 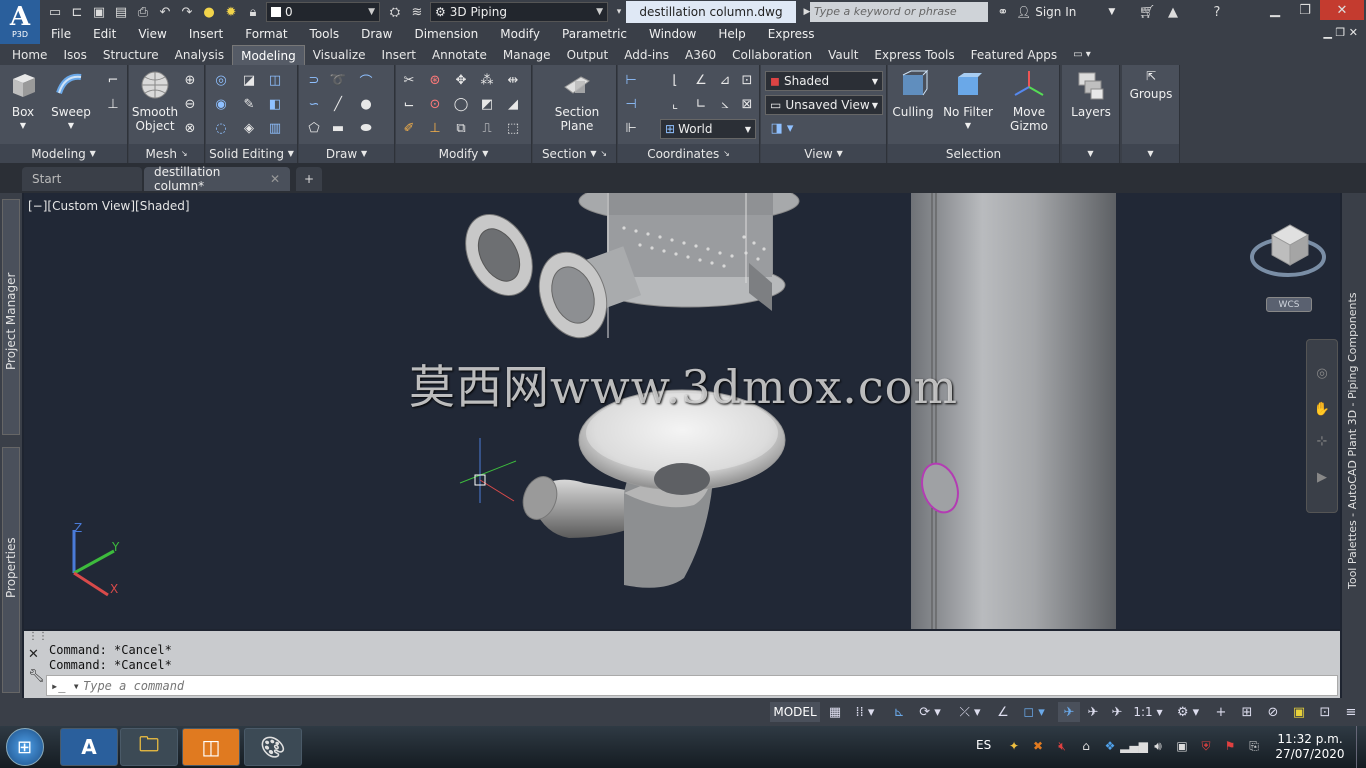 I want to click on ucs-y-icon: ∟, so click(x=701, y=104).